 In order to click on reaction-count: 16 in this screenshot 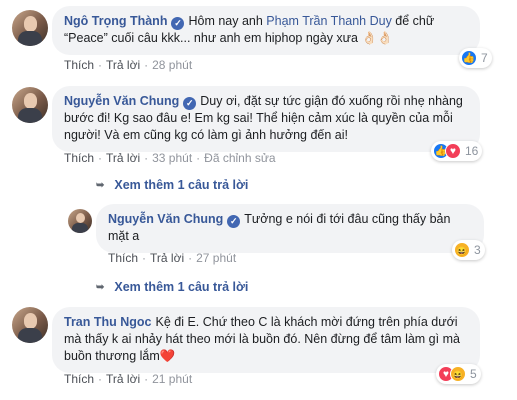, I will do `click(472, 151)`.